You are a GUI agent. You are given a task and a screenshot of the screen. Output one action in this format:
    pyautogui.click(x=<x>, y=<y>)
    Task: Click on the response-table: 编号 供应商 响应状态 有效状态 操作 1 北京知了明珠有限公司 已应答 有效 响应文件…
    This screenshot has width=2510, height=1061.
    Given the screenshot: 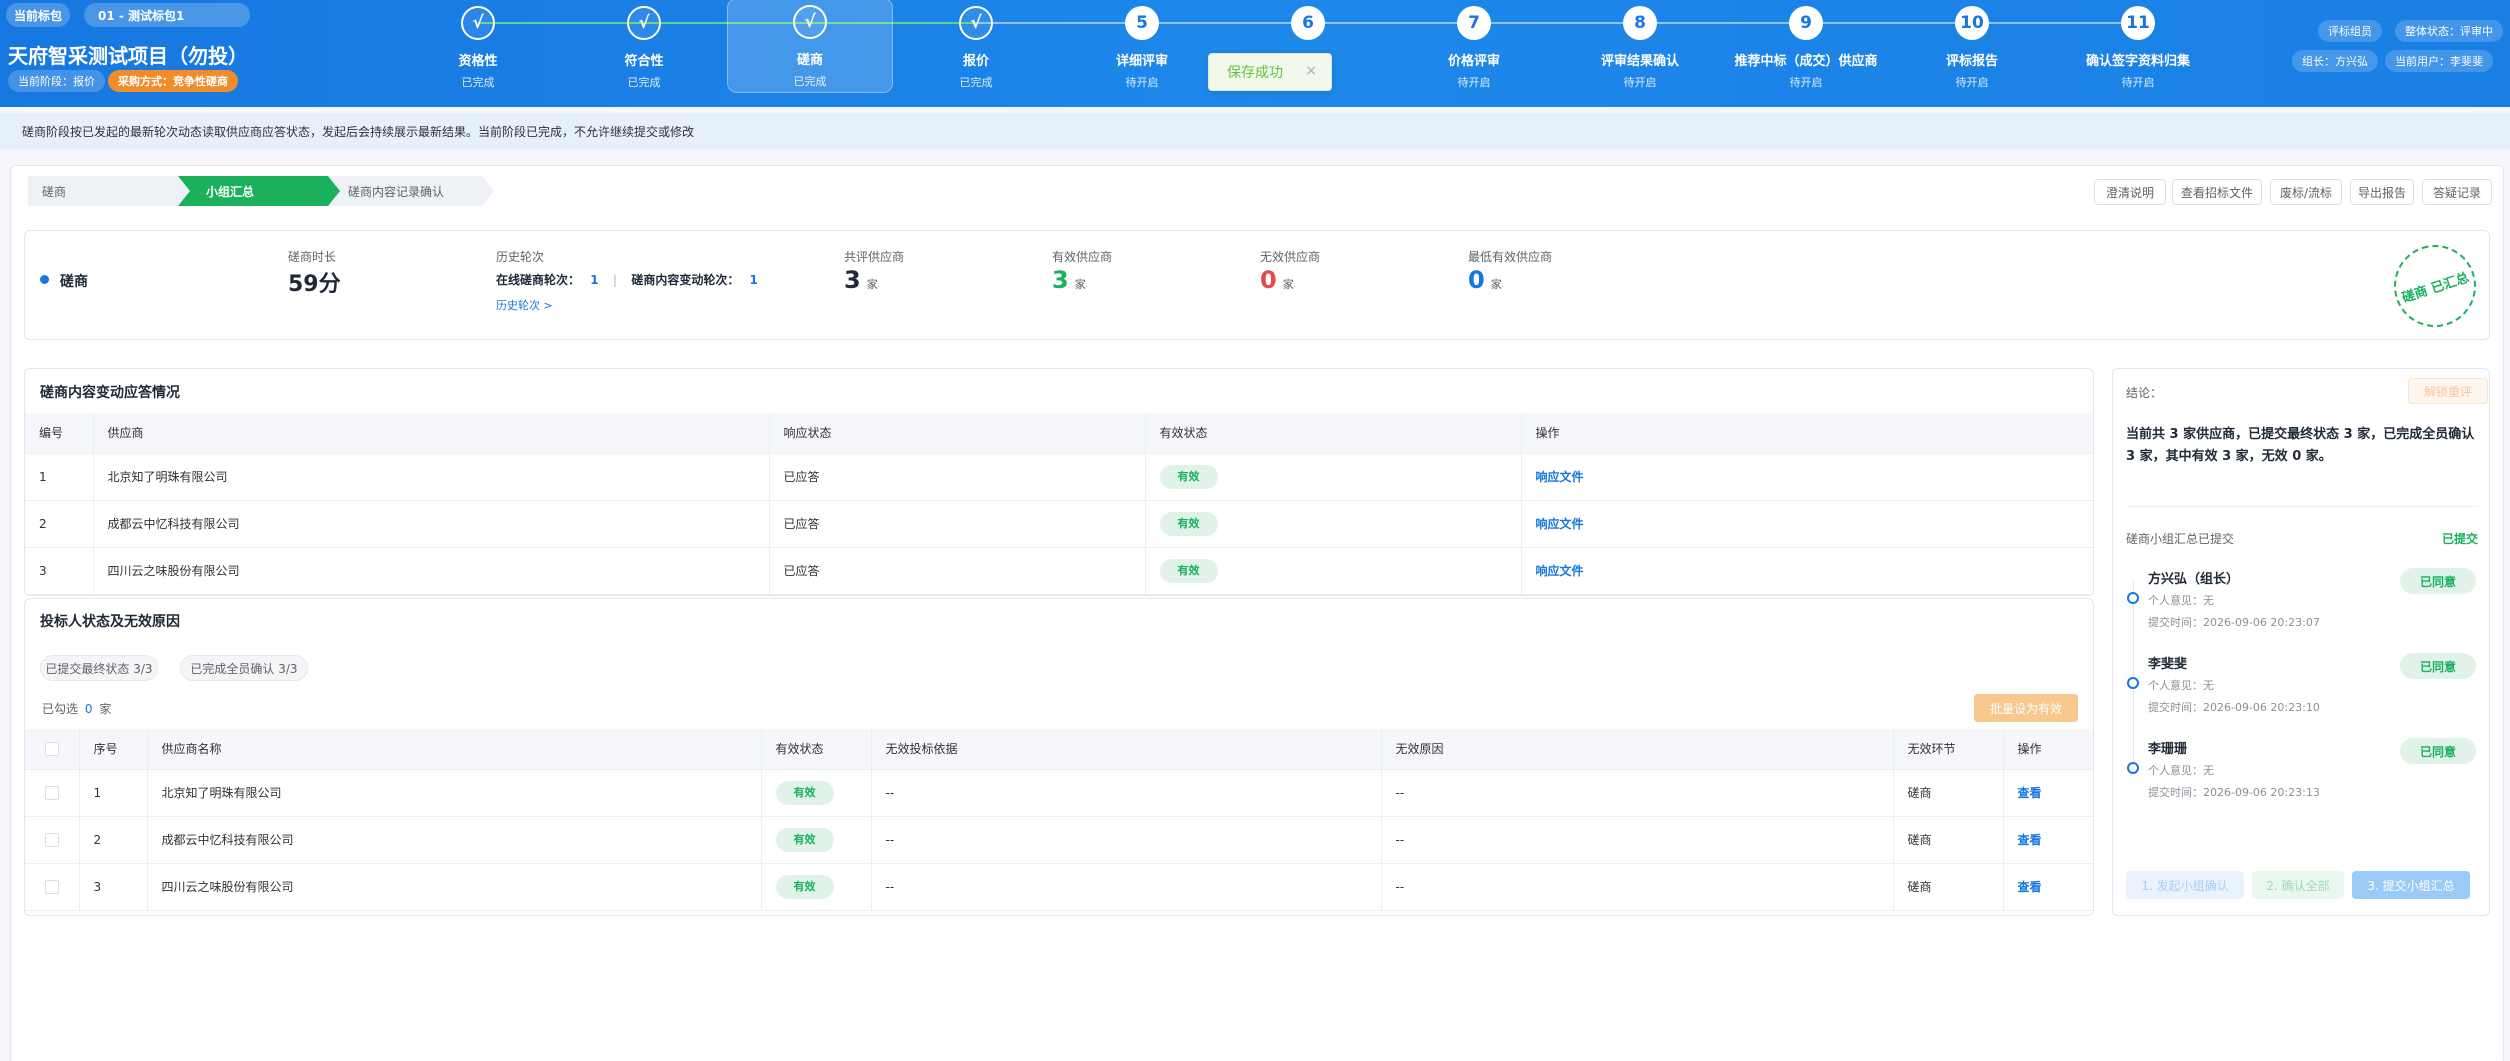 What is the action you would take?
    pyautogui.click(x=1059, y=504)
    